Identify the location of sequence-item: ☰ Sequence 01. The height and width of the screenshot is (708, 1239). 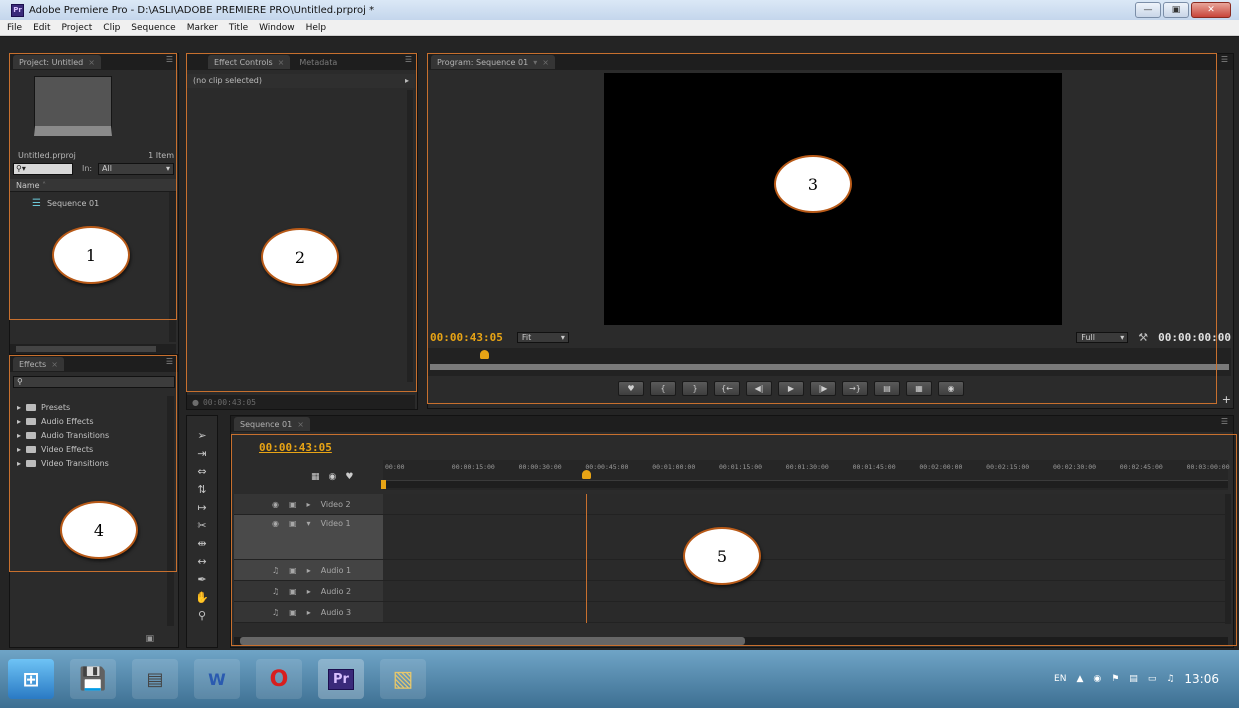
(65, 203).